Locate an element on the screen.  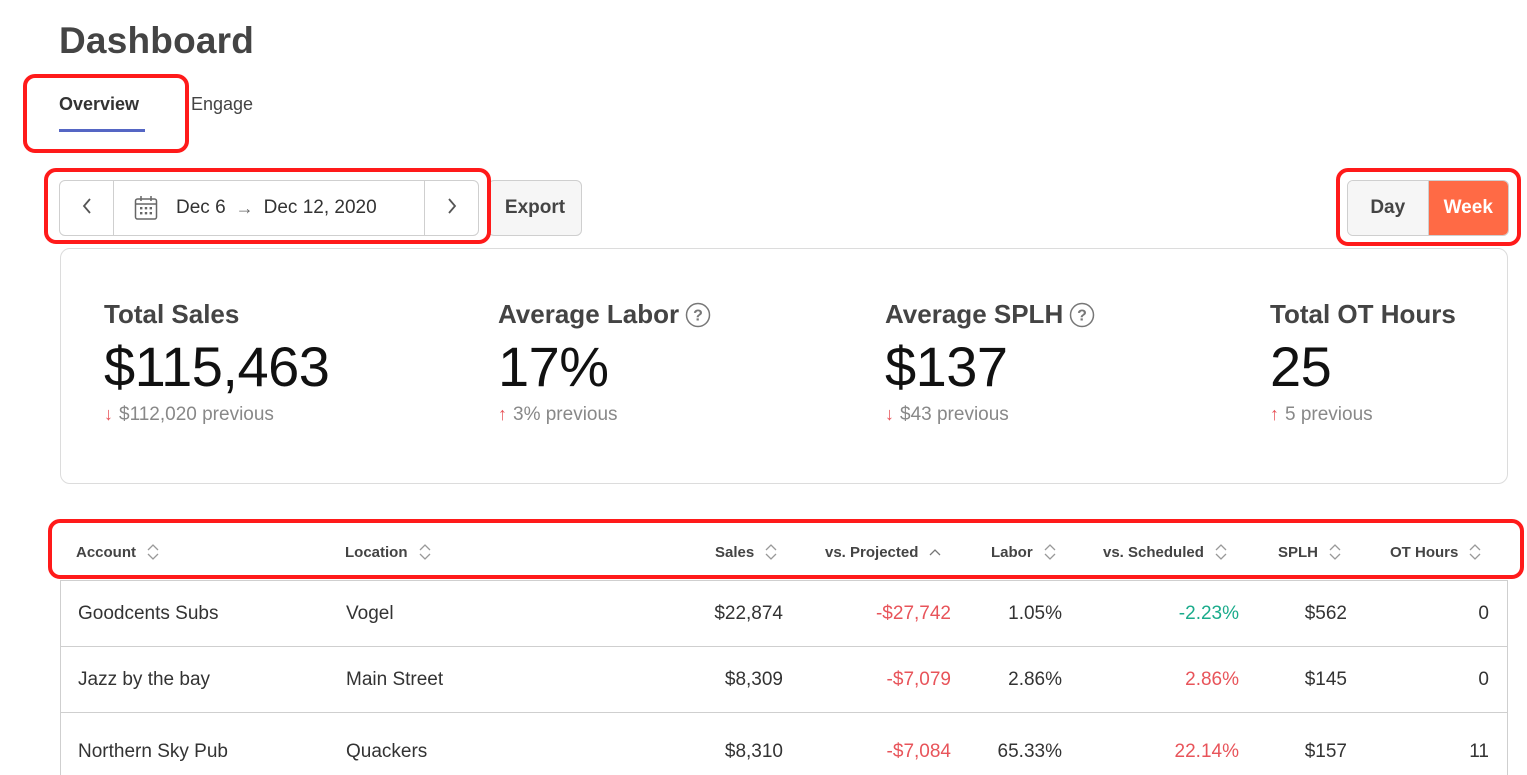
next-period-button is located at coordinates (451, 208).